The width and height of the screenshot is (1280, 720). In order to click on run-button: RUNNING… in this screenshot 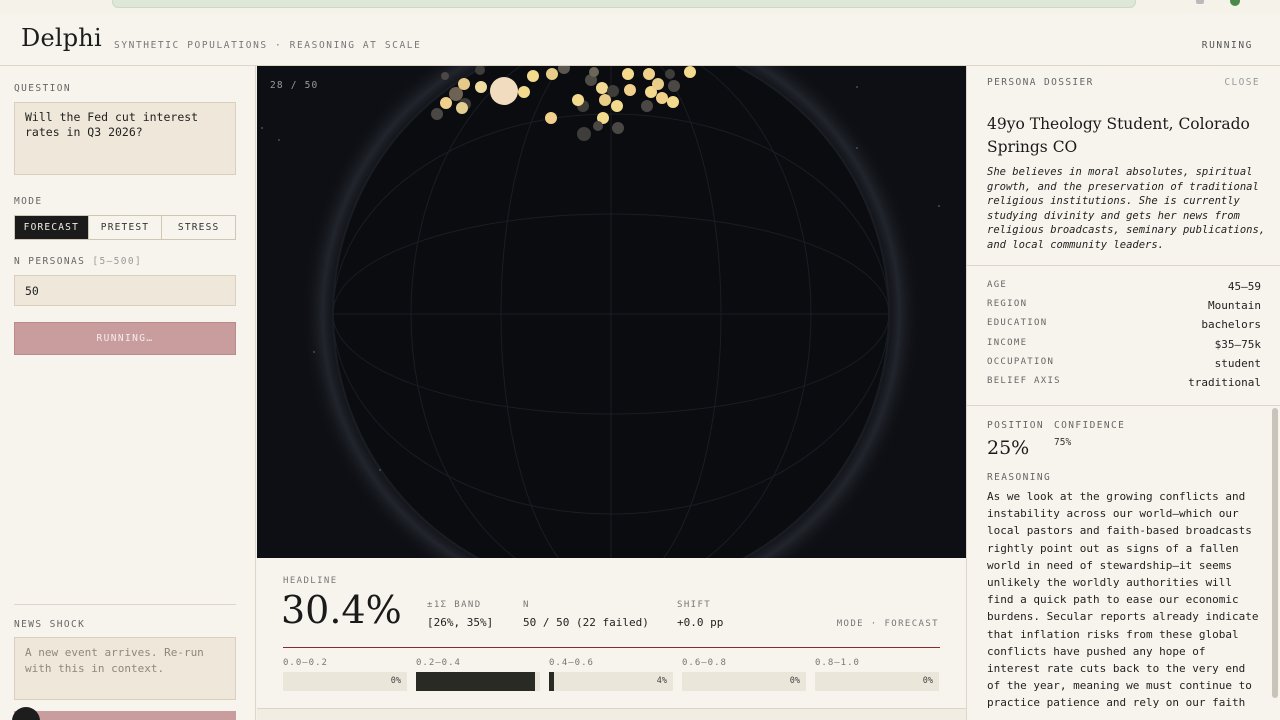, I will do `click(125, 338)`.